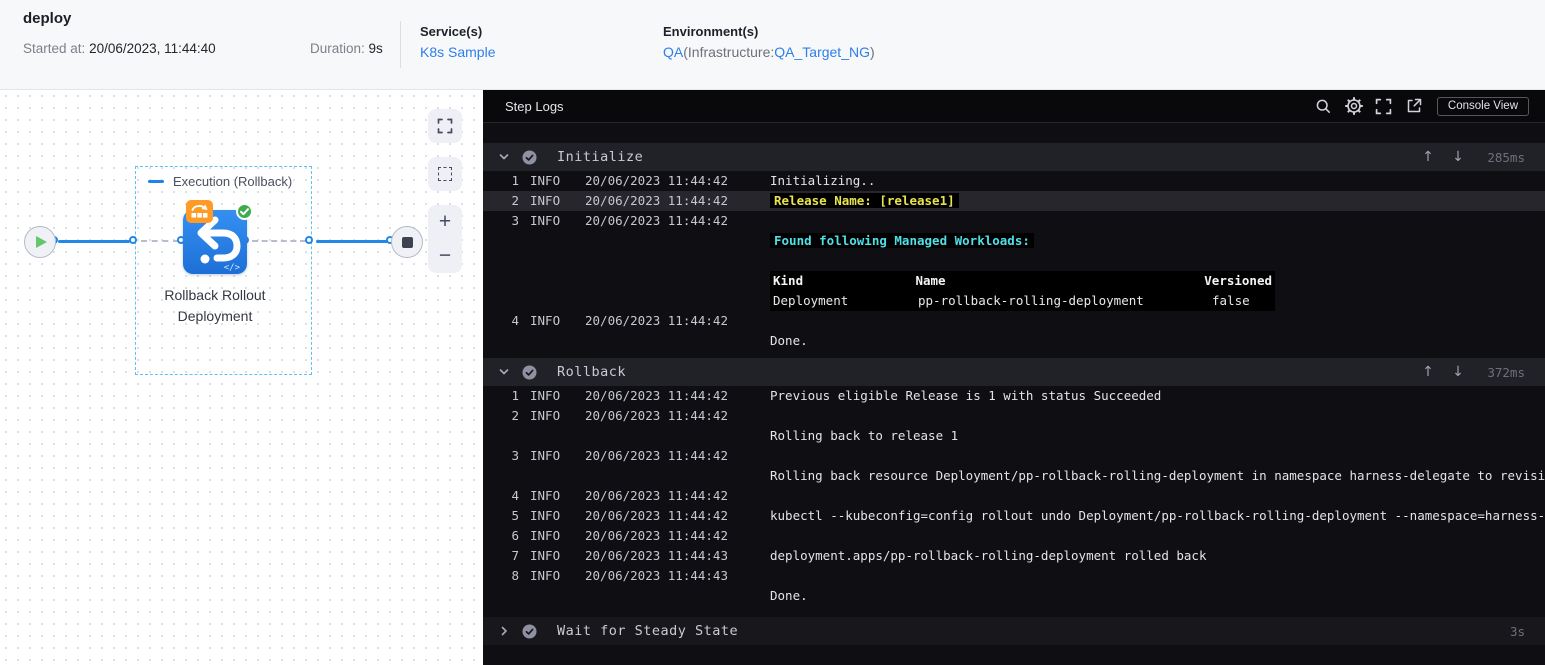 The image size is (1545, 665). What do you see at coordinates (160, 241) in the screenshot?
I see `edge-group-to-step` at bounding box center [160, 241].